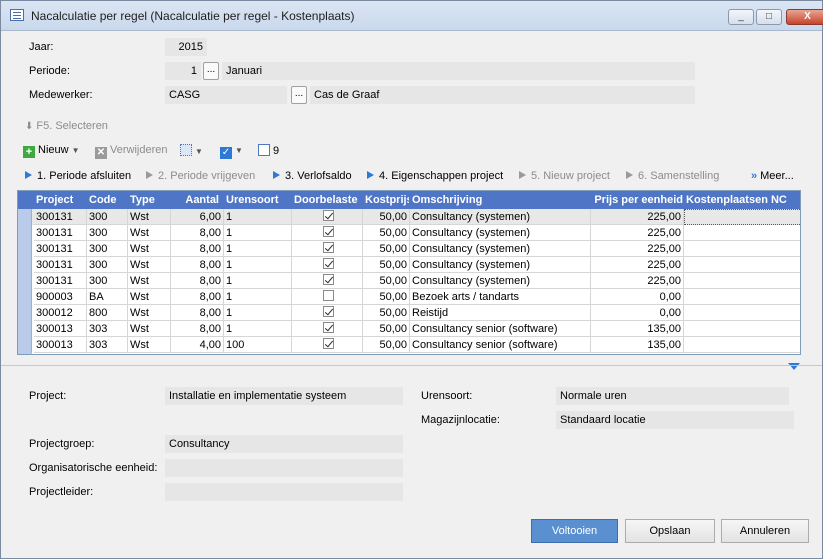 The image size is (823, 559). I want to click on step-nieuw-project: 5. Nieuw project, so click(564, 176).